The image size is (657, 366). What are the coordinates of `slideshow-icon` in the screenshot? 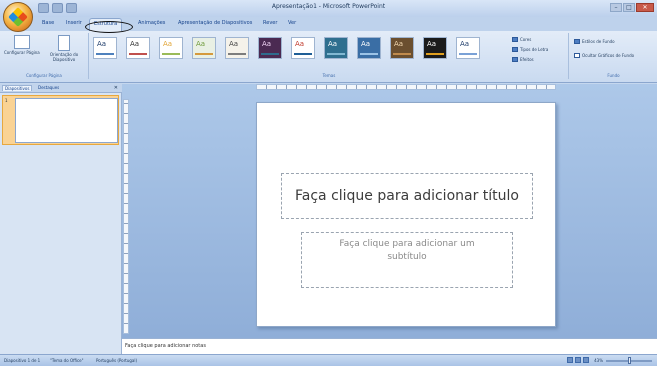 It's located at (586, 360).